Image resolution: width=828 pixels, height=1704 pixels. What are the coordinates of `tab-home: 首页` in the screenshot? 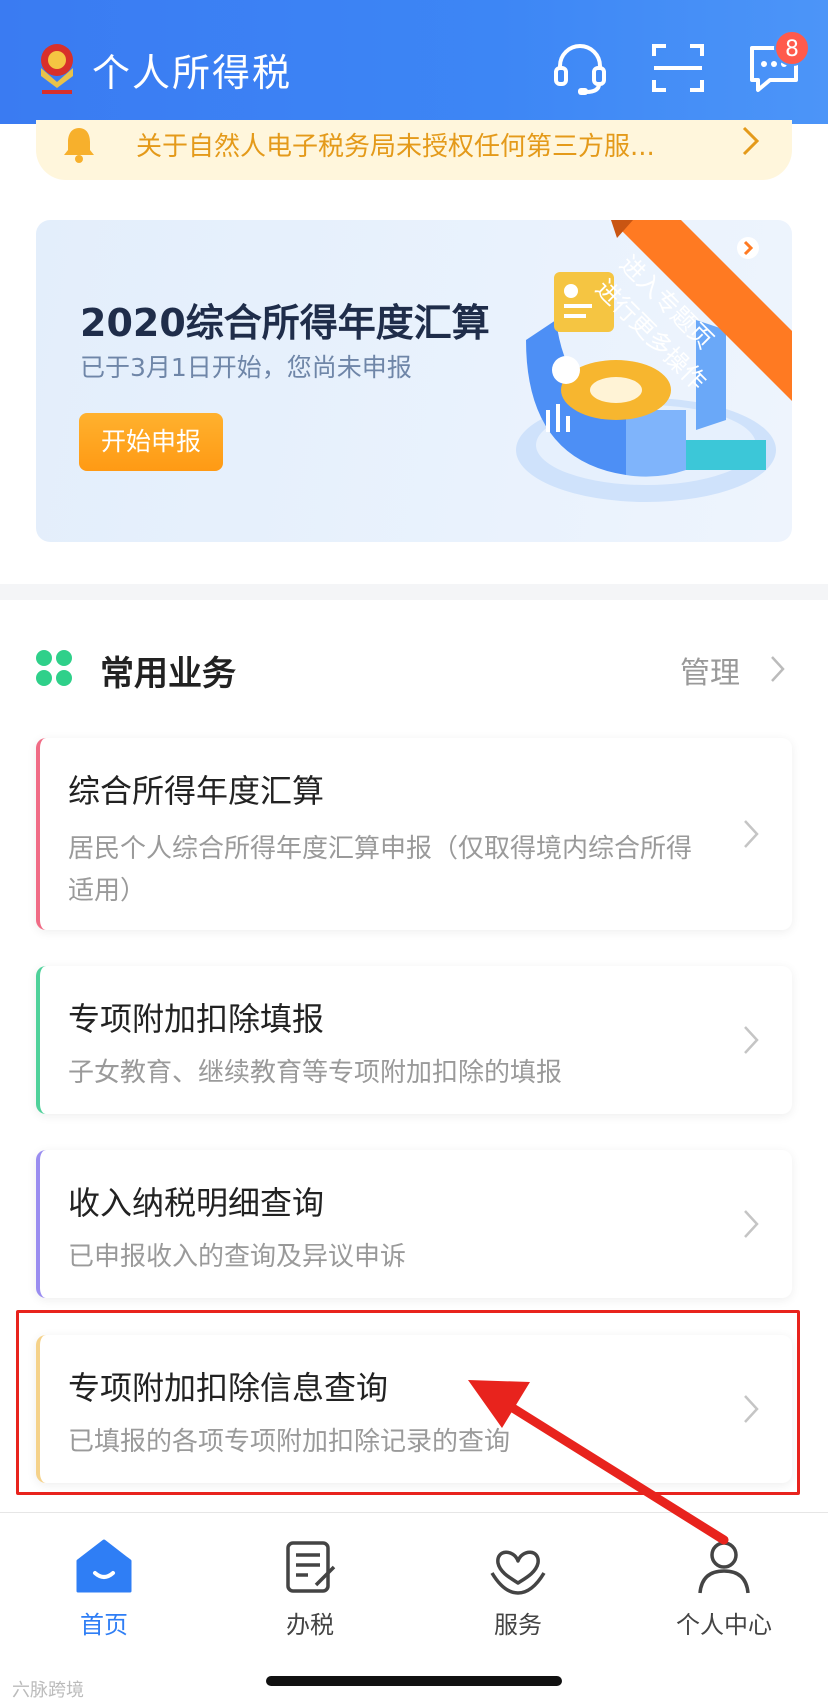 It's located at (104, 1583).